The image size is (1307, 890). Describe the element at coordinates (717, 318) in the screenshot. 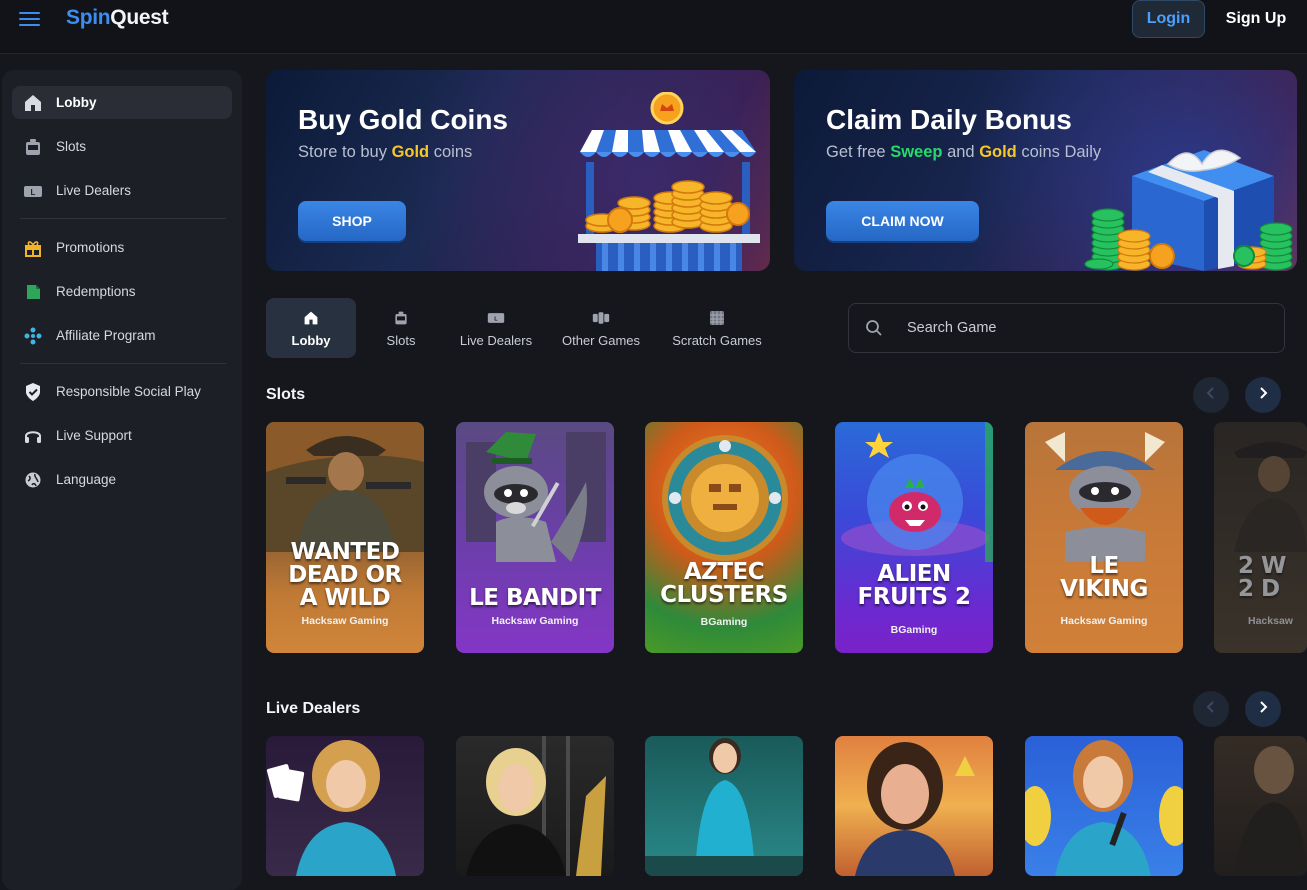

I see `scratch-card-icon` at that location.